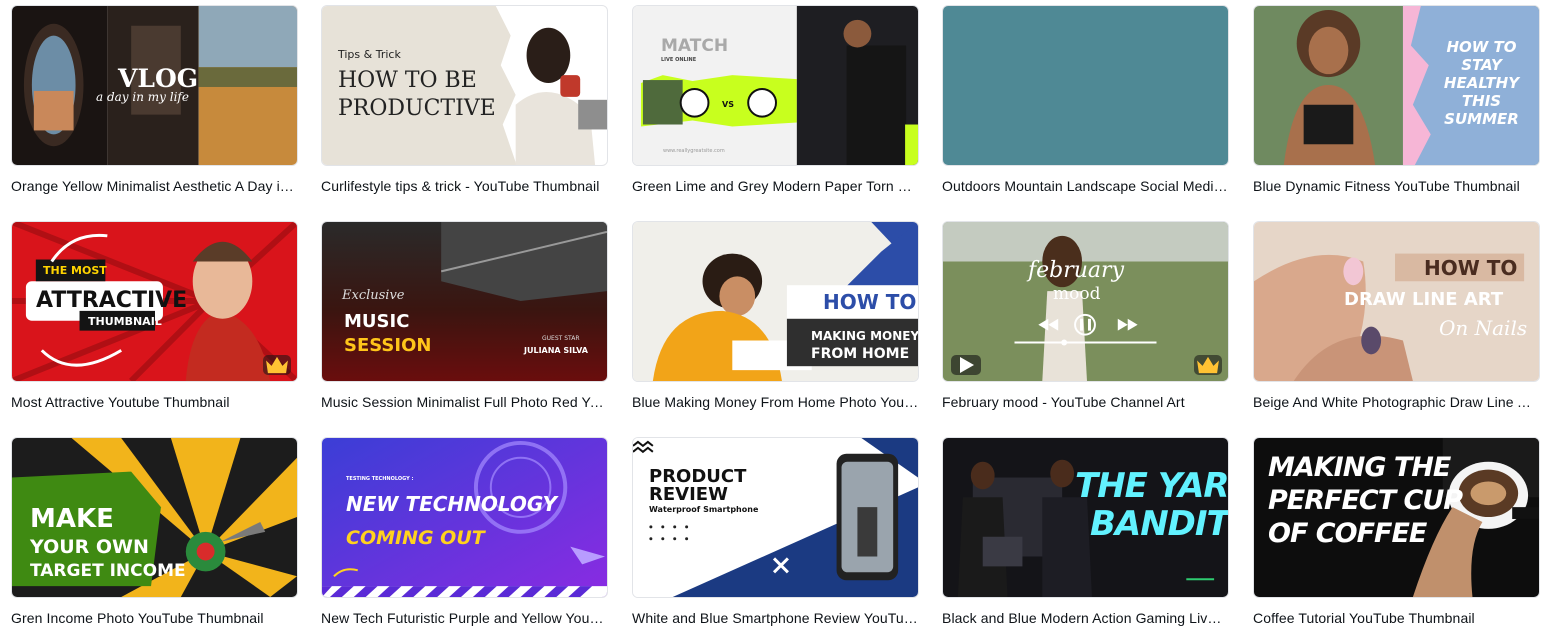  I want to click on overlay-subtitle: mood, so click(1077, 294).